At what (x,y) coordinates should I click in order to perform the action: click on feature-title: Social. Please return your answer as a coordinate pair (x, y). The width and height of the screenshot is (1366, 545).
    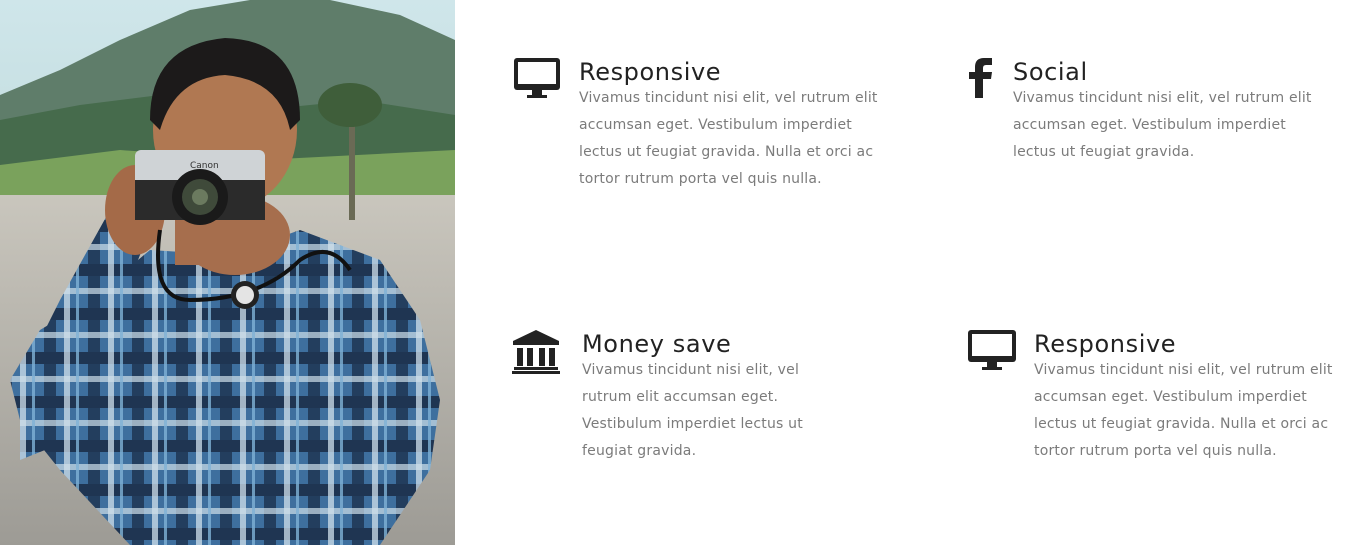
    Looking at the image, I should click on (1050, 72).